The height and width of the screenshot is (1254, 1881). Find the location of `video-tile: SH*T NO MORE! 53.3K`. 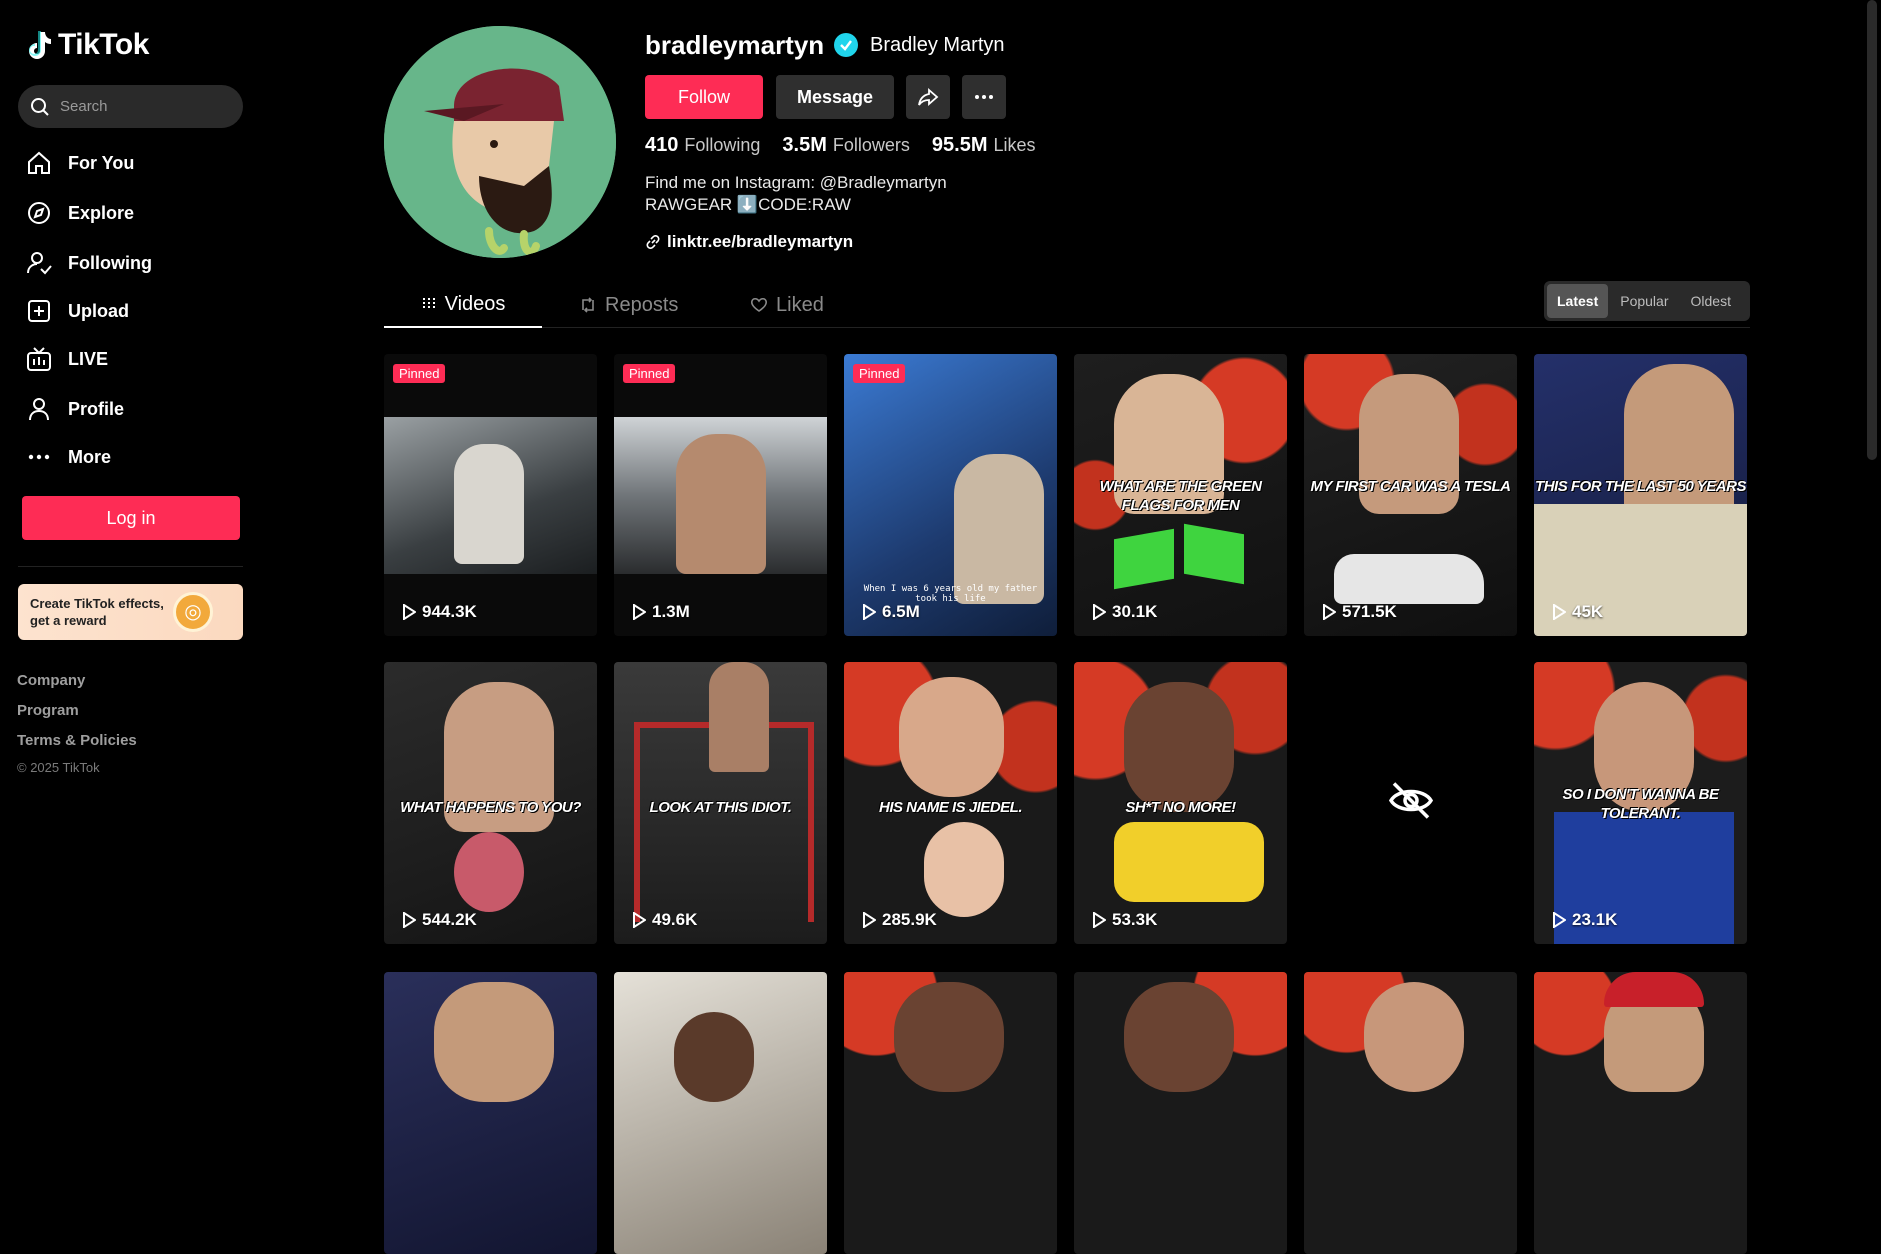

video-tile: SH*T NO MORE! 53.3K is located at coordinates (1180, 803).